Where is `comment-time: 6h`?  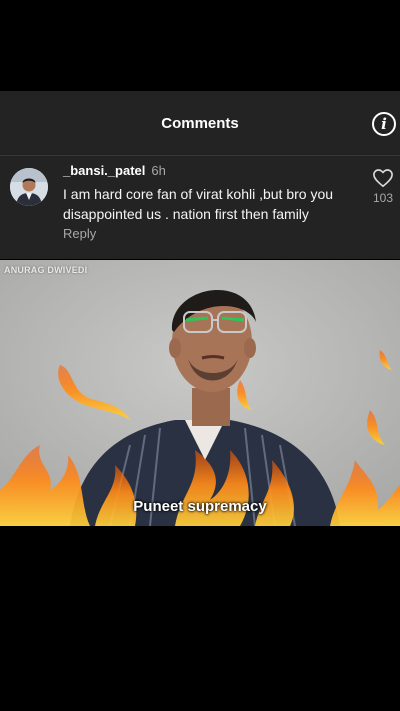
comment-time: 6h is located at coordinates (158, 170).